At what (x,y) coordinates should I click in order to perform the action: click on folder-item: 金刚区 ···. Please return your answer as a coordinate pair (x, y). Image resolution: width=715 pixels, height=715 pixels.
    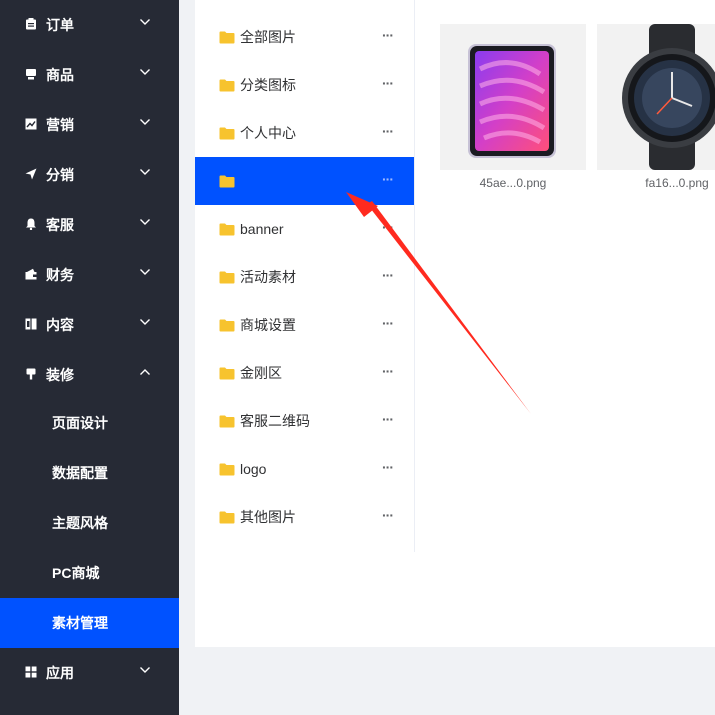
    Looking at the image, I should click on (304, 373).